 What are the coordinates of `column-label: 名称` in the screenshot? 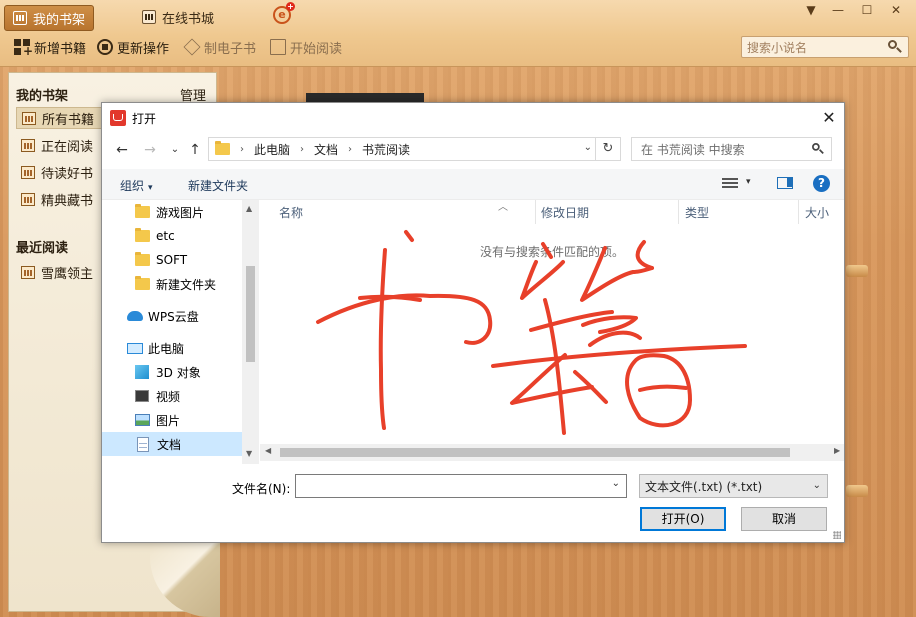 It's located at (291, 212).